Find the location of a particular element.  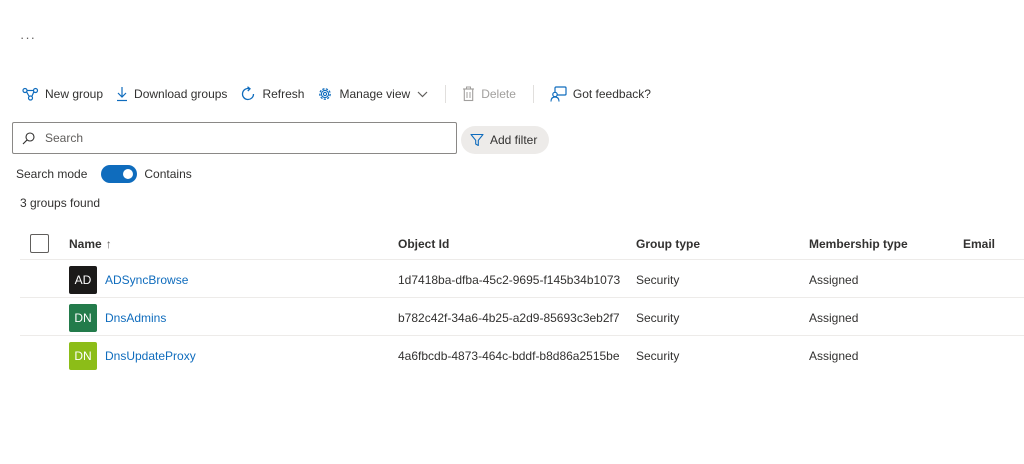

manage-view-button: Manage view is located at coordinates (372, 94).